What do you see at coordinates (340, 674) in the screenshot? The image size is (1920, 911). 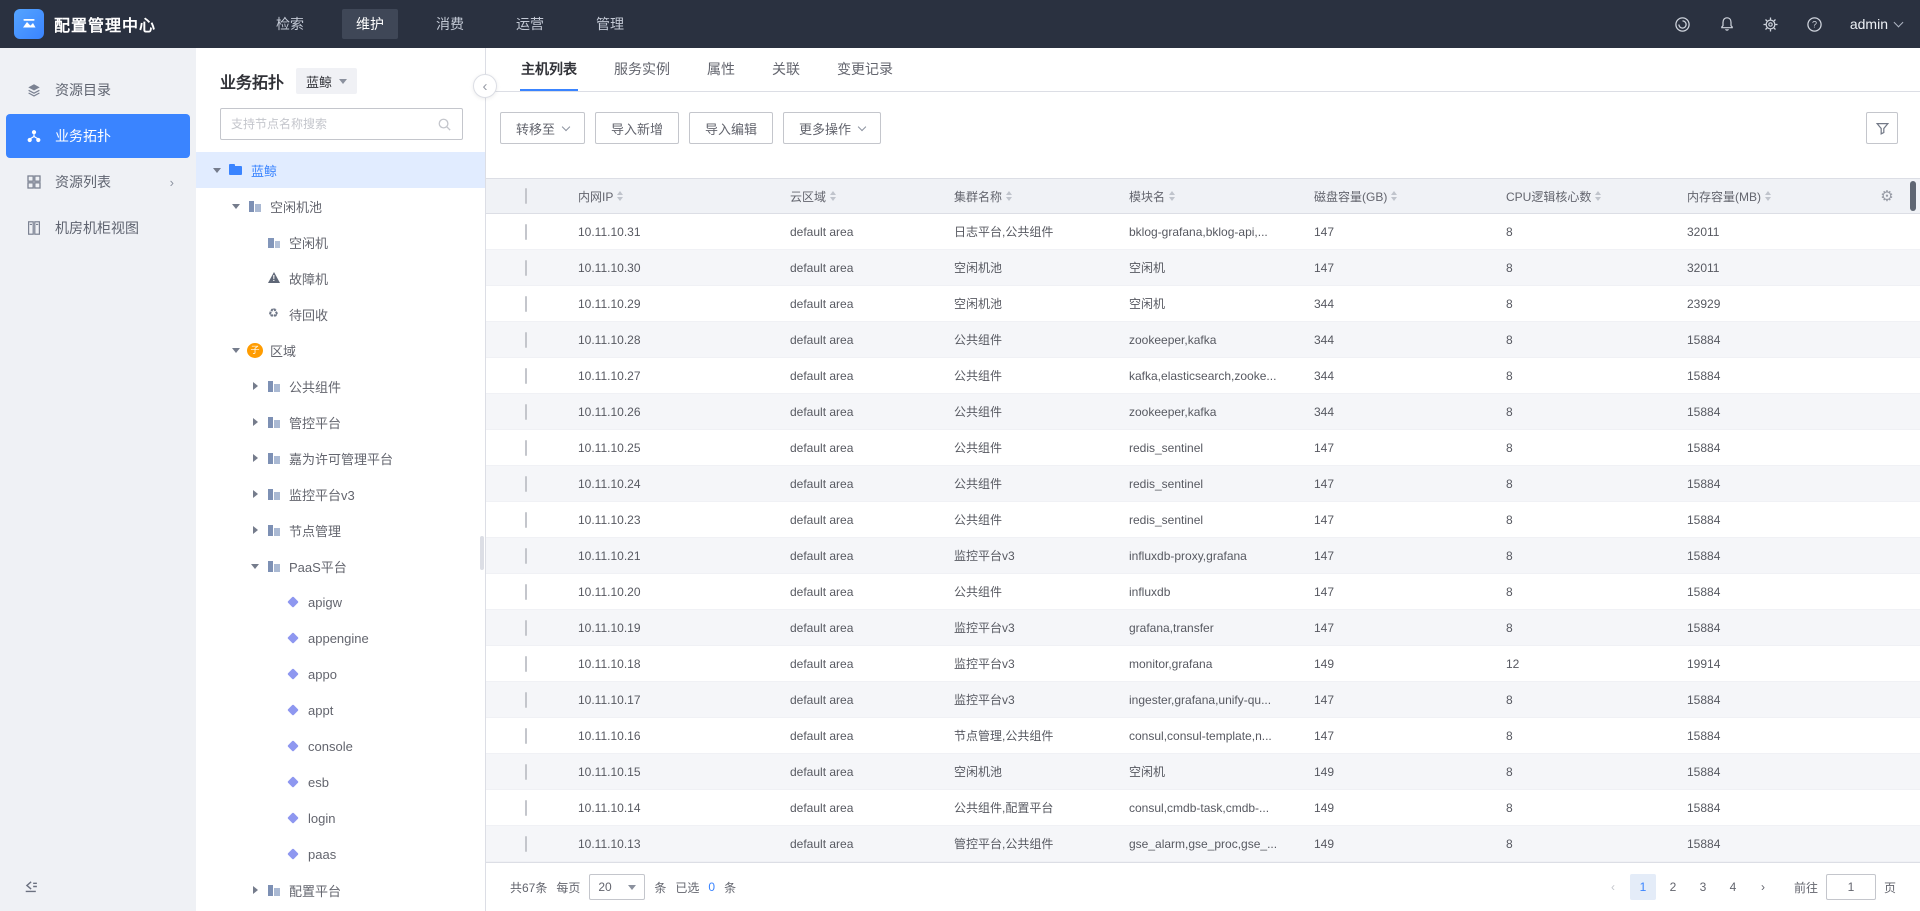 I see `tree-node: appo` at bounding box center [340, 674].